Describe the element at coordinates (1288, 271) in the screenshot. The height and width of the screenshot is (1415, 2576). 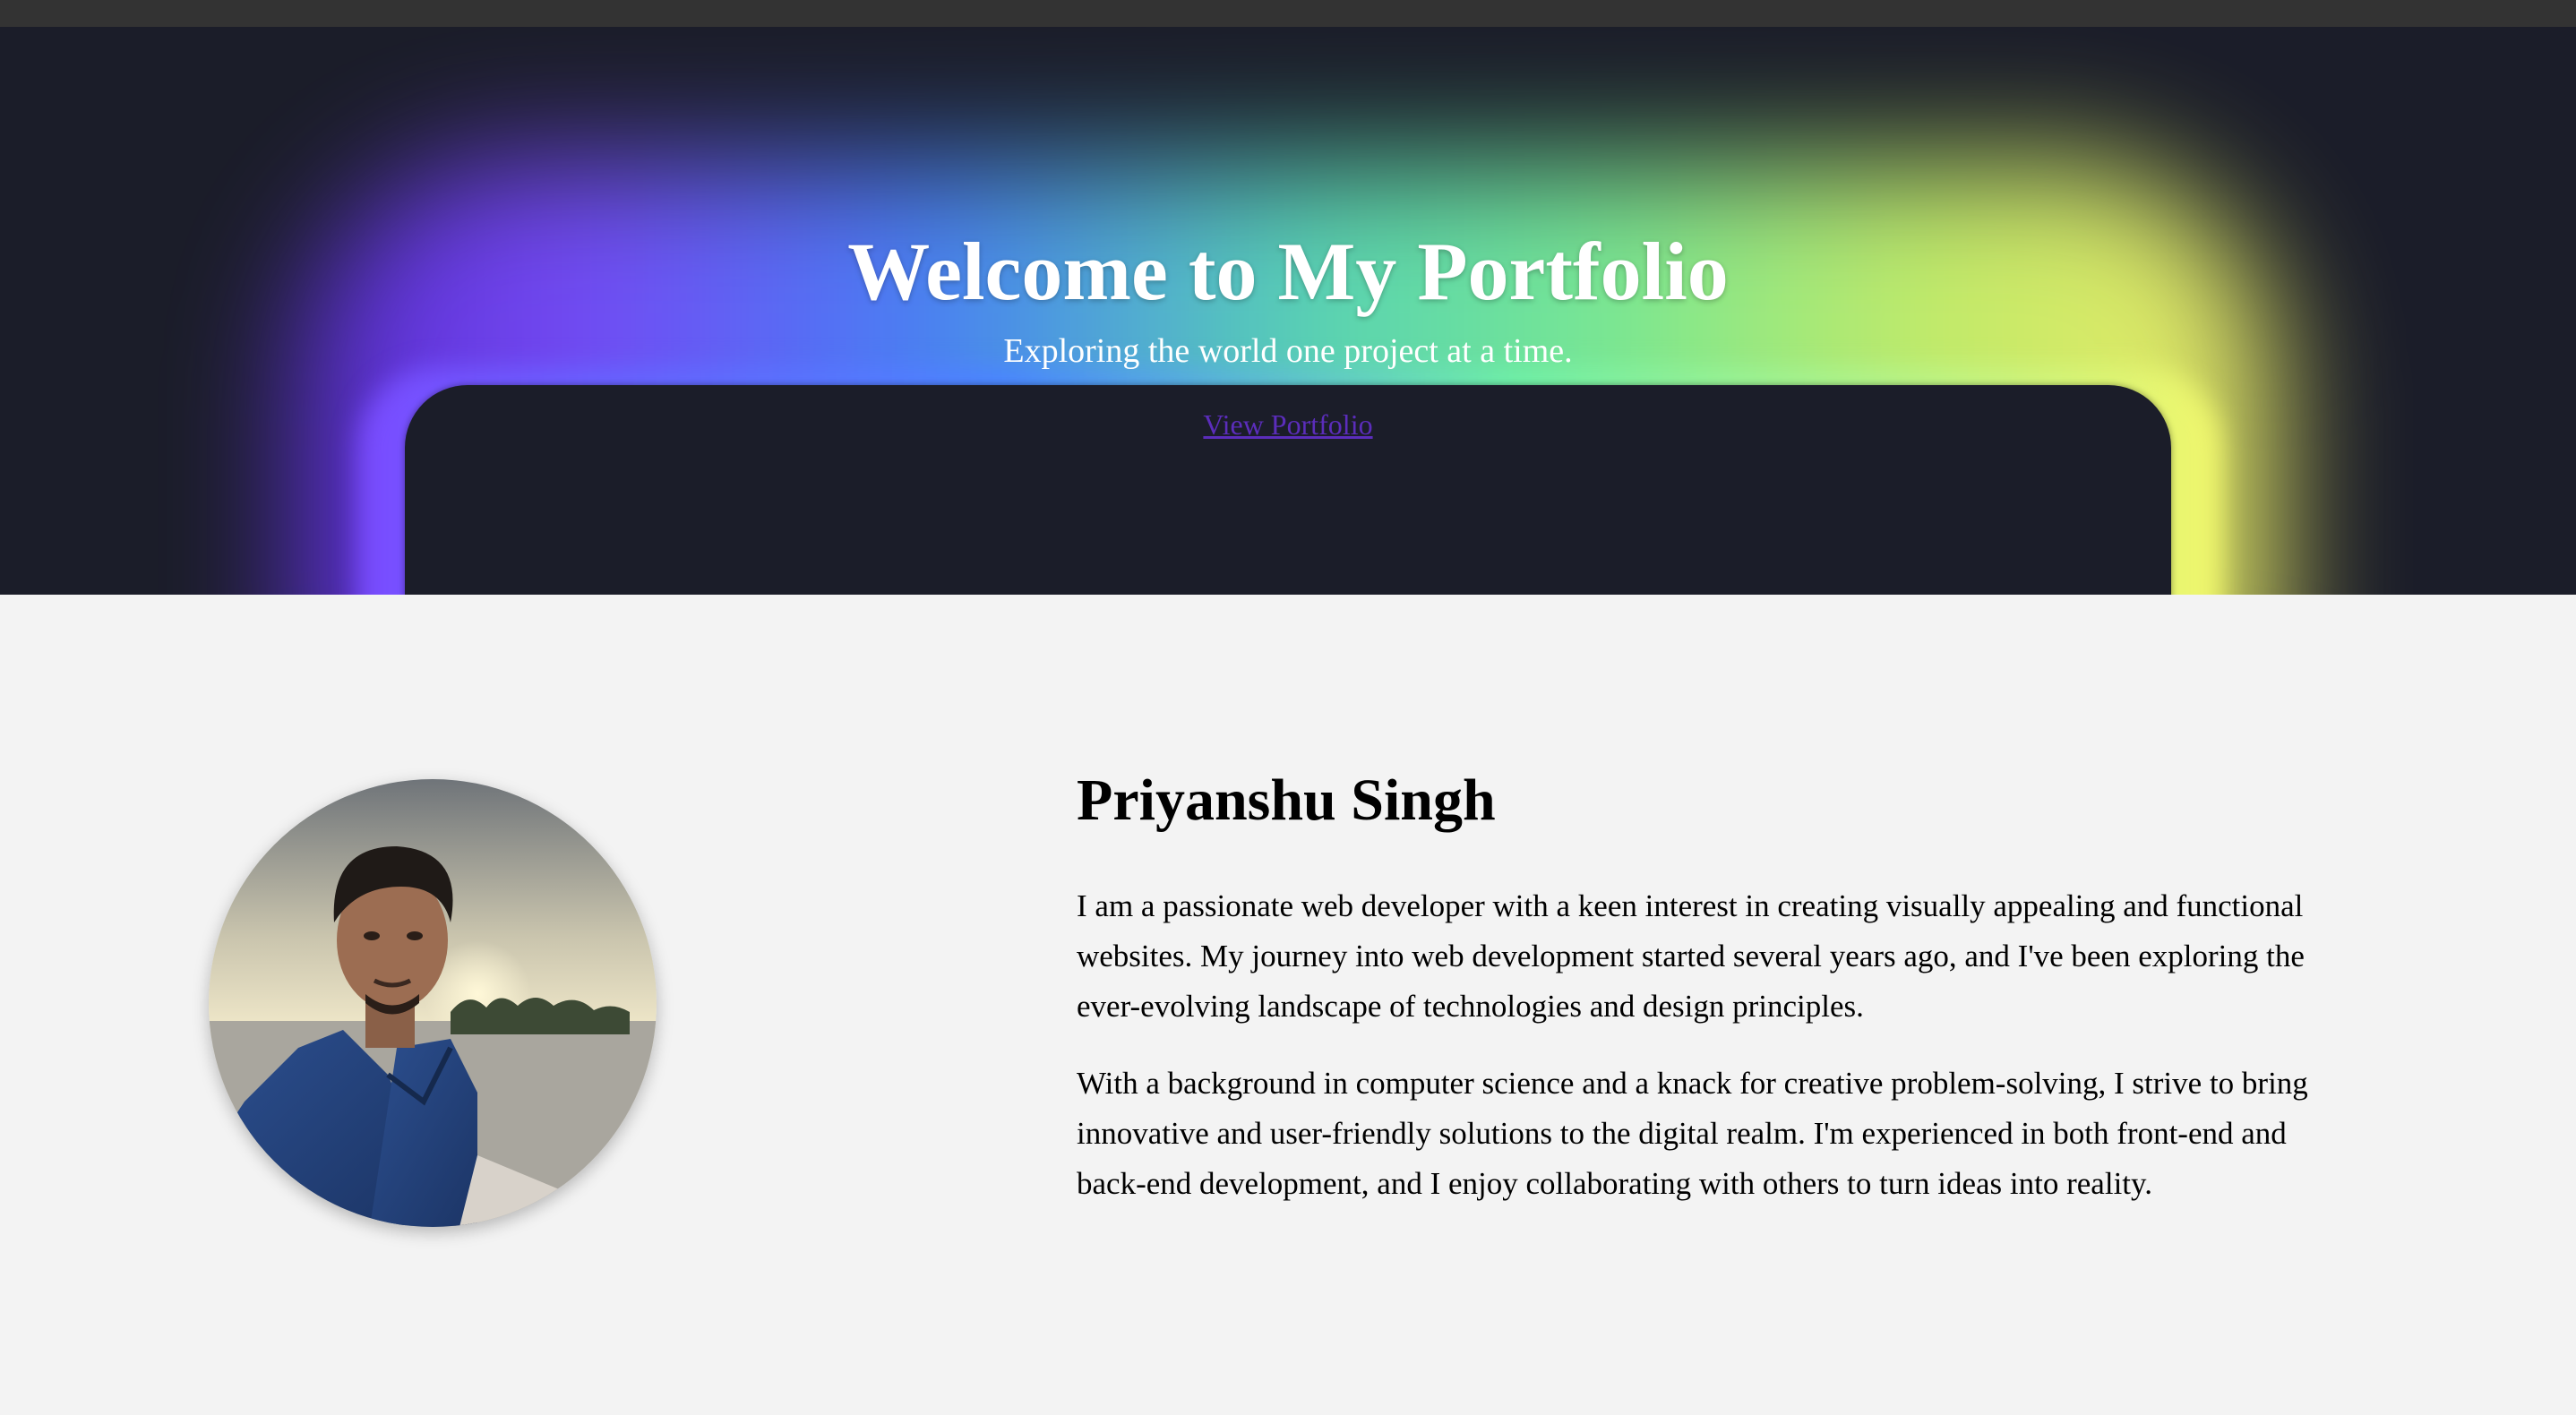
I see `hero-title: Welcome to My Portfolio` at that location.